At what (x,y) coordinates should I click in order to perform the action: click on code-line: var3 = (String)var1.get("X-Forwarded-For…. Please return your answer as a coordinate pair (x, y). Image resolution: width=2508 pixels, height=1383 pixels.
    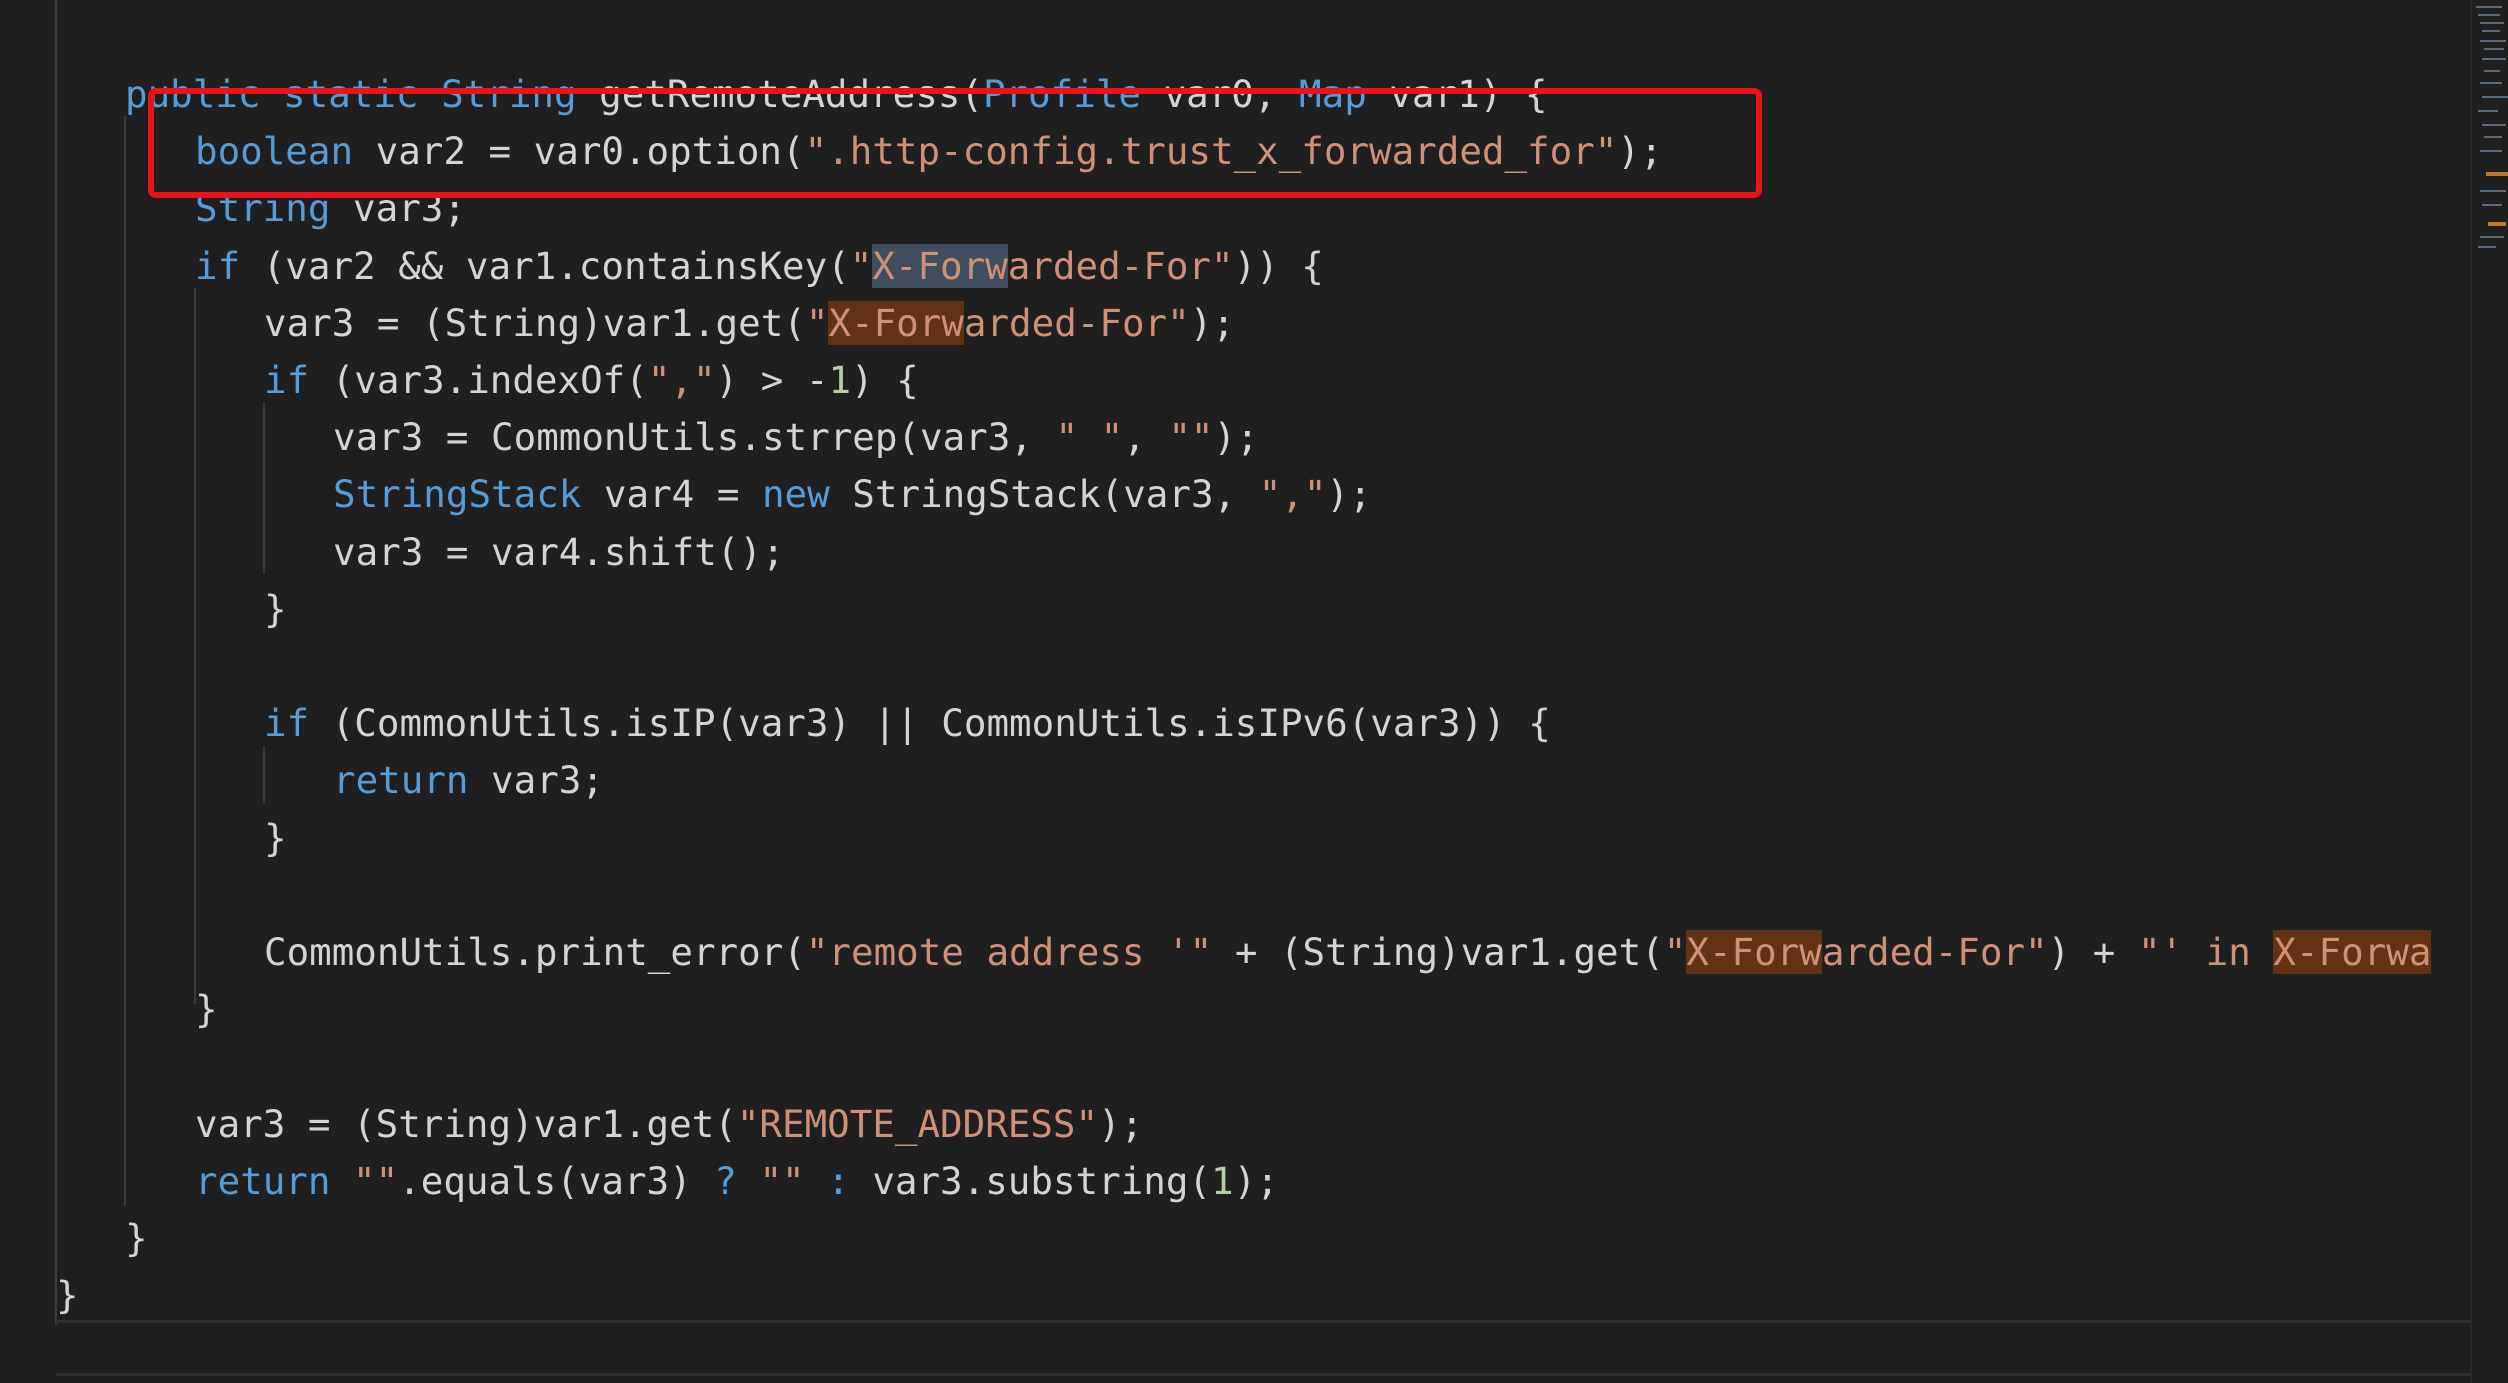
    Looking at the image, I should click on (749, 323).